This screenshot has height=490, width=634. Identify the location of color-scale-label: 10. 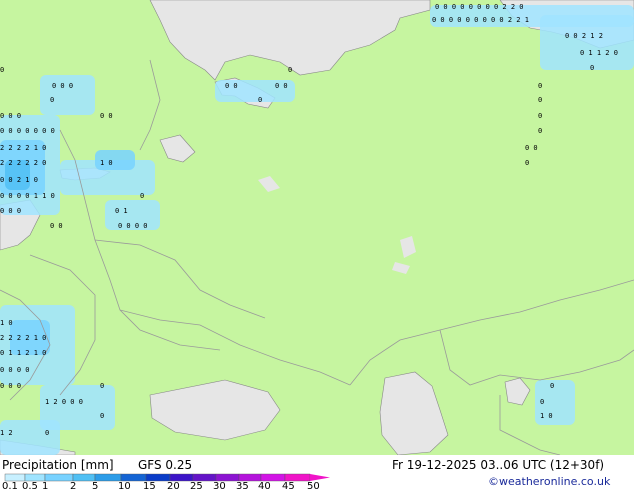
(124, 485).